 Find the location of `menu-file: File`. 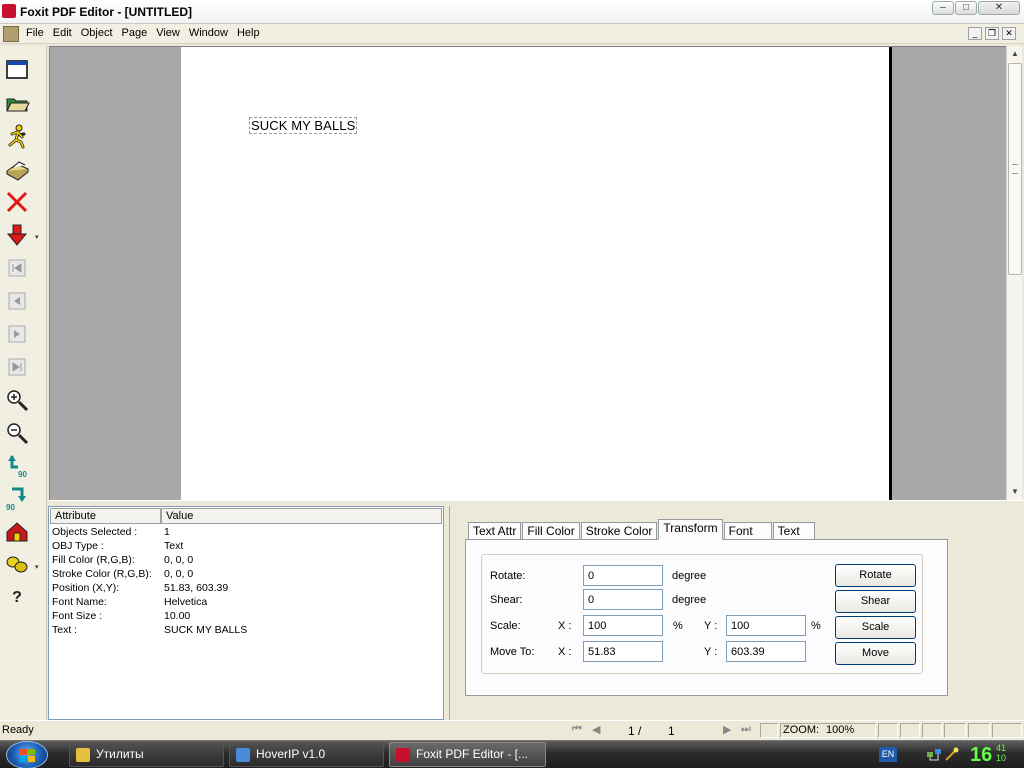

menu-file: File is located at coordinates (37, 33).